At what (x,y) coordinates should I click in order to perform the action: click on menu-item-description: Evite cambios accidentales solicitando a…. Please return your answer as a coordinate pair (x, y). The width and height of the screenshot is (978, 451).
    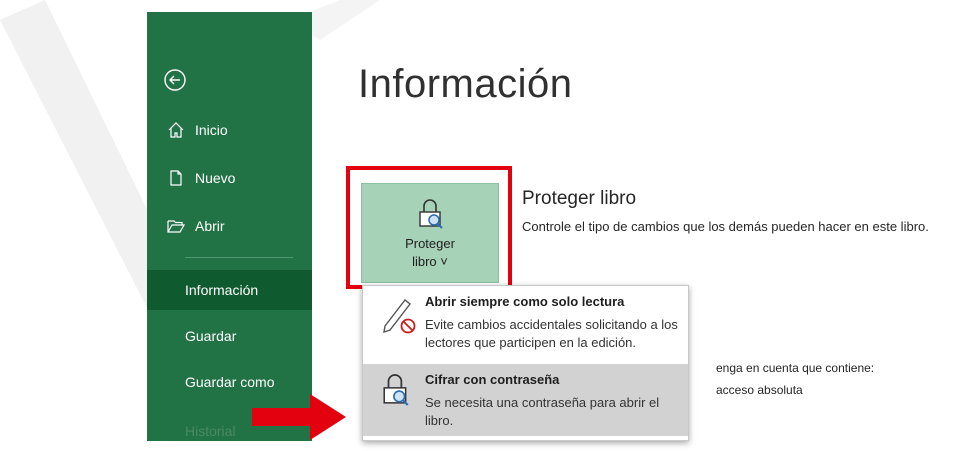
    Looking at the image, I should click on (551, 333).